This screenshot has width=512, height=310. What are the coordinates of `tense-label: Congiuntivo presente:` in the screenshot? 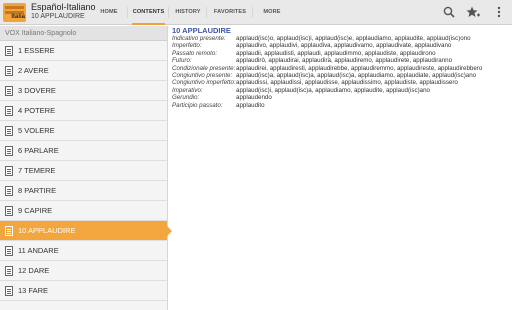 It's located at (202, 76).